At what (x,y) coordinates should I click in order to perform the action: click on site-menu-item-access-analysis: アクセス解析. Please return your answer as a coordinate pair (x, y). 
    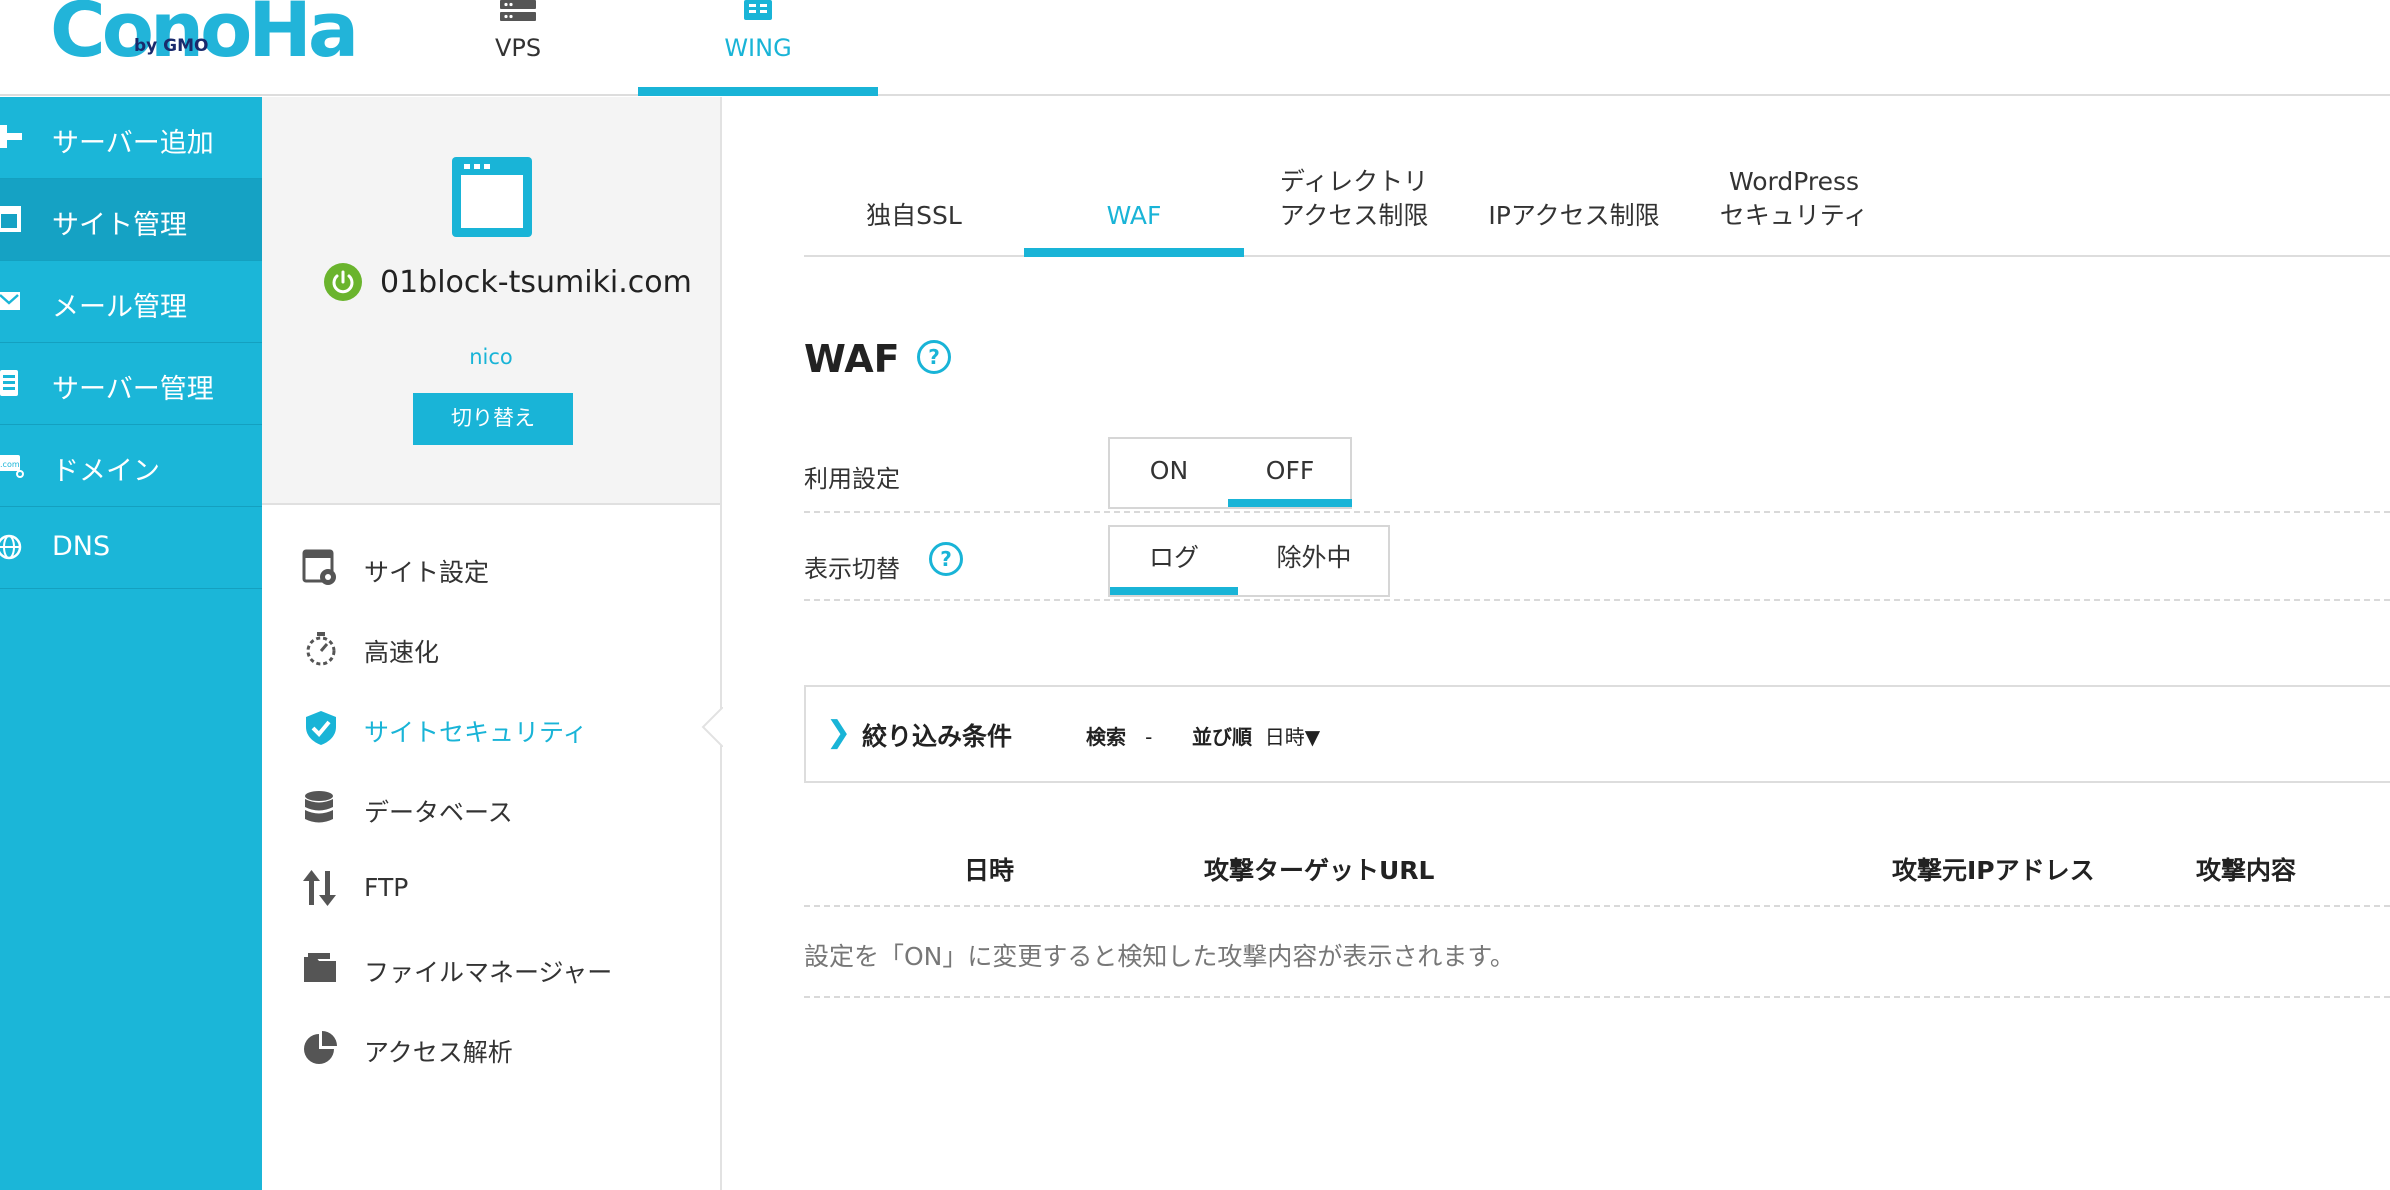
    Looking at the image, I should click on (492, 1050).